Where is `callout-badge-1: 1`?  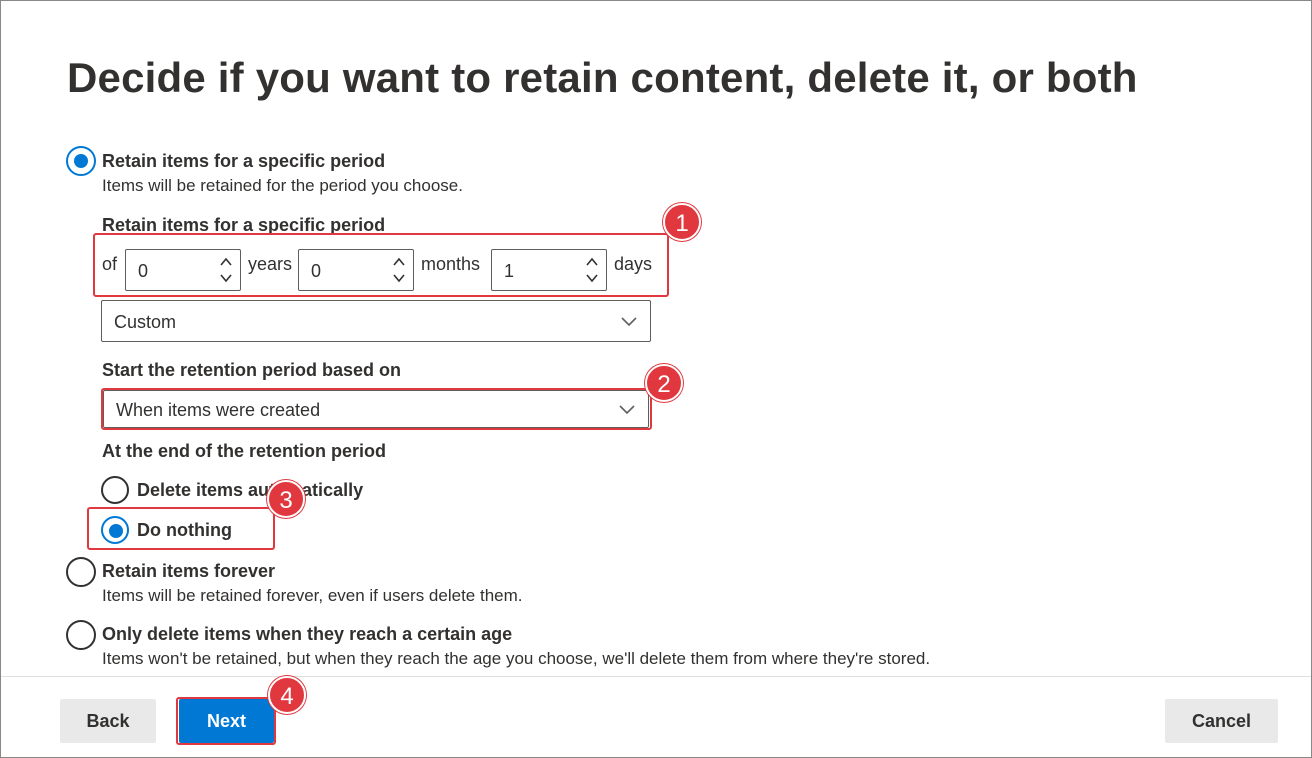
callout-badge-1: 1 is located at coordinates (682, 222).